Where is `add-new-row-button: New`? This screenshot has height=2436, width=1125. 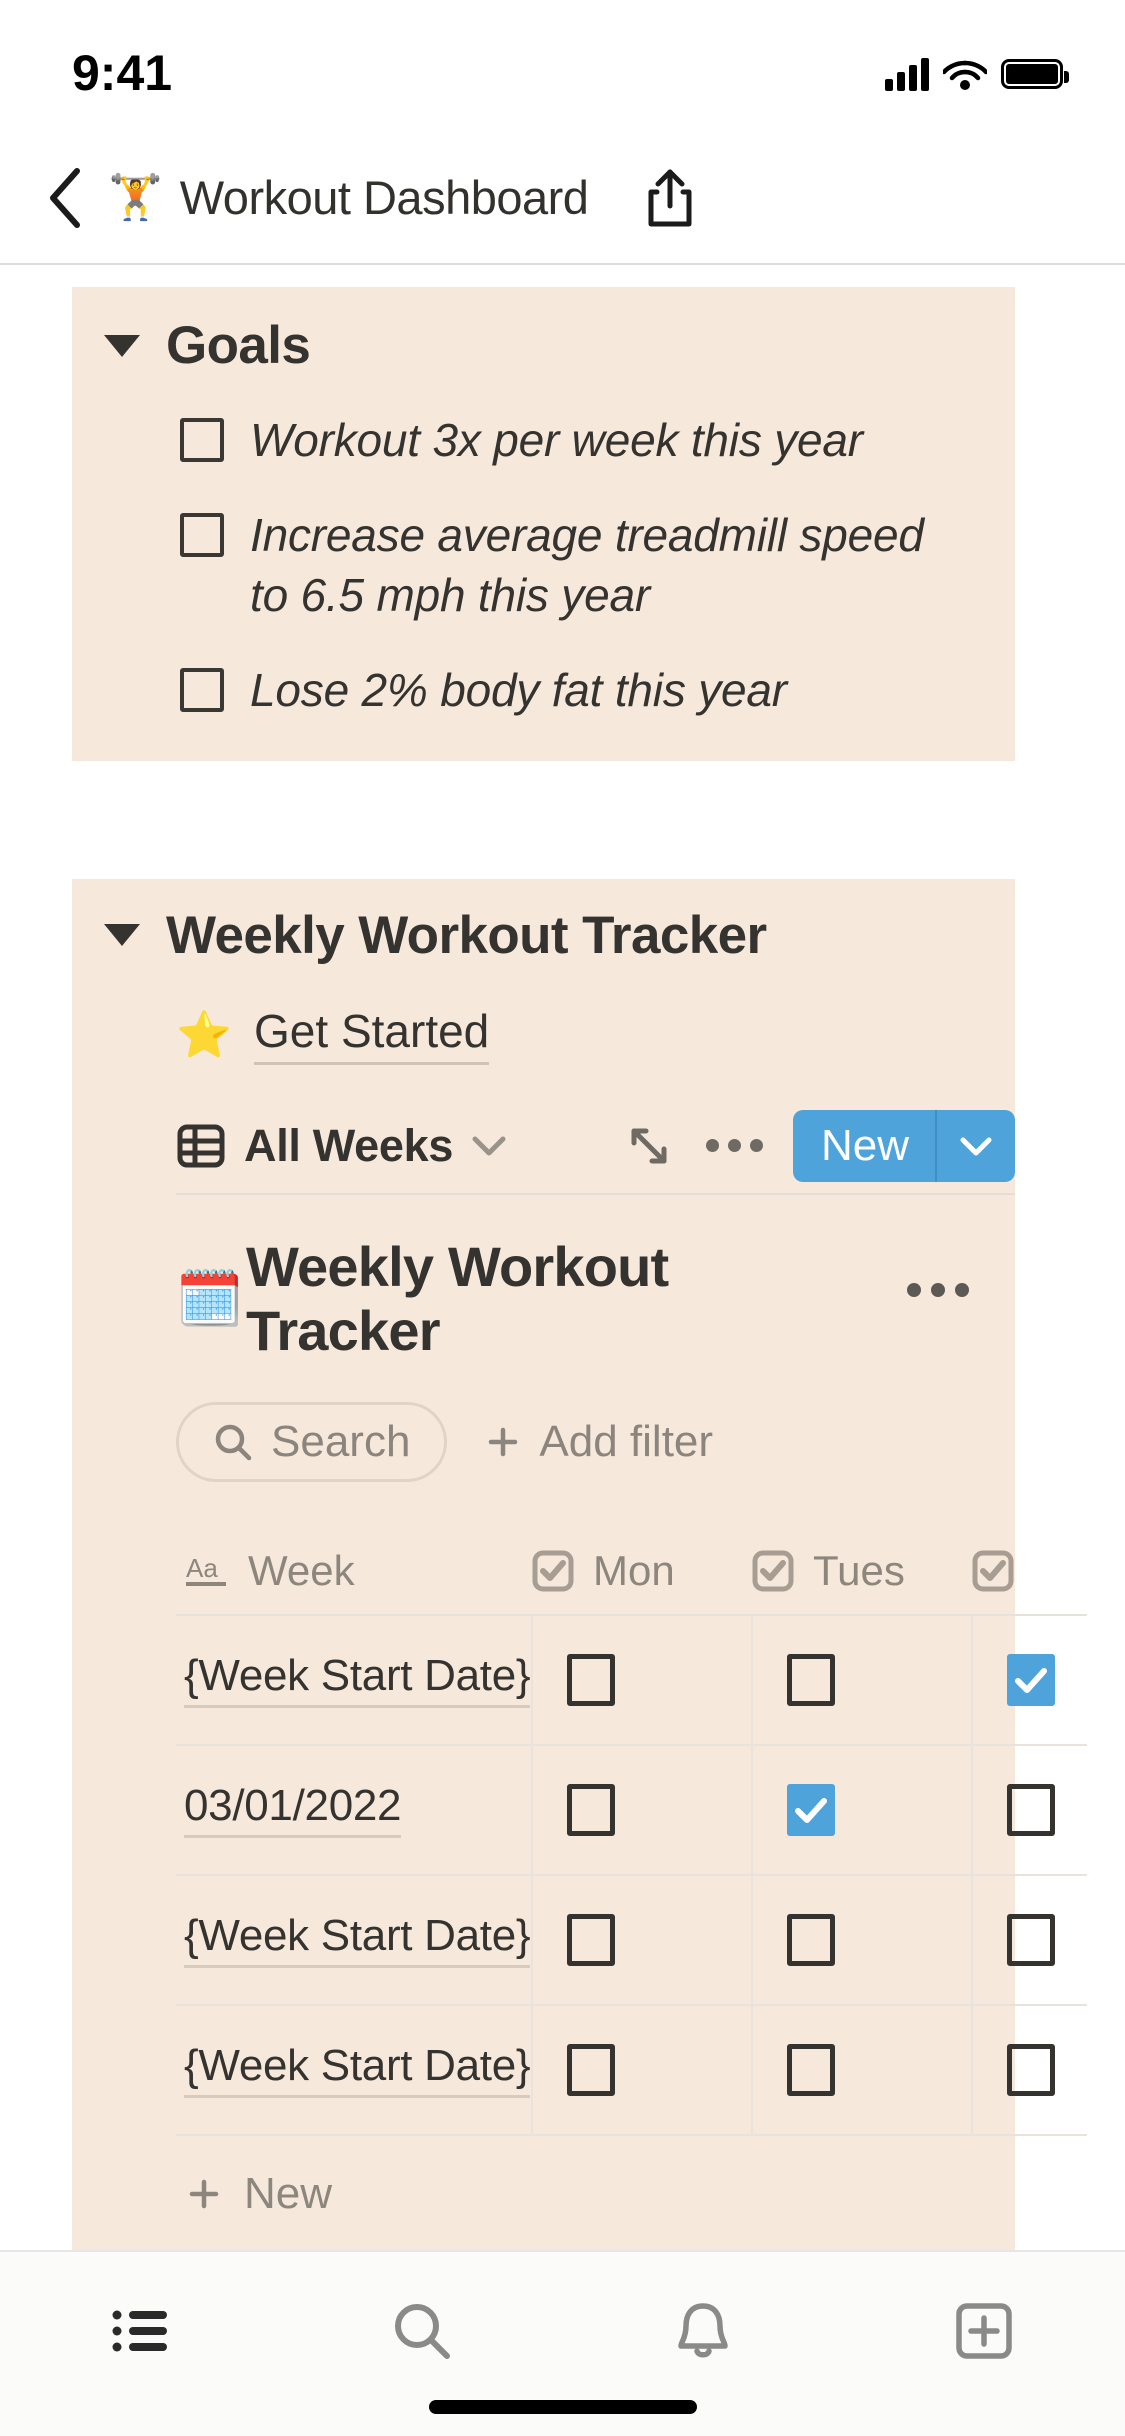
add-new-row-button: New is located at coordinates (631, 2194).